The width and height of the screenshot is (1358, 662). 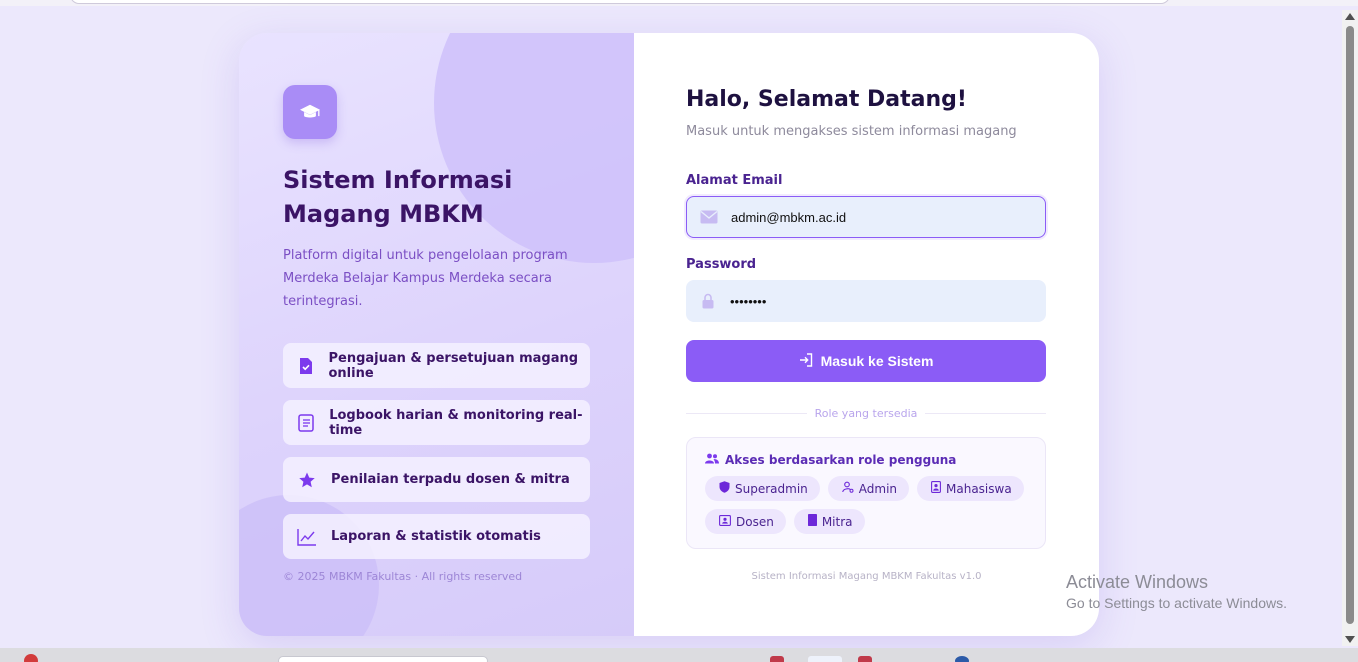 I want to click on scrollbar-thumb, so click(x=1350, y=325).